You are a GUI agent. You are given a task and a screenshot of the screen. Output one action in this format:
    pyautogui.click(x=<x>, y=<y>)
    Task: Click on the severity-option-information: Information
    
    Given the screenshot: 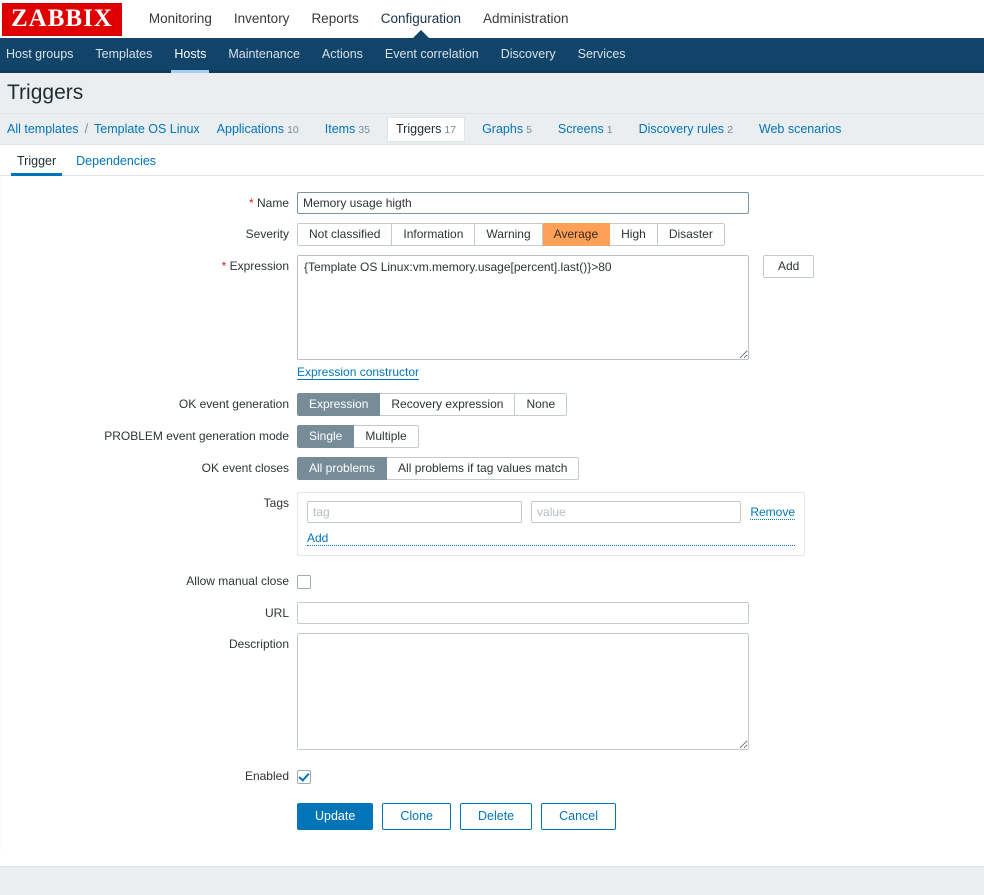 What is the action you would take?
    pyautogui.click(x=434, y=234)
    